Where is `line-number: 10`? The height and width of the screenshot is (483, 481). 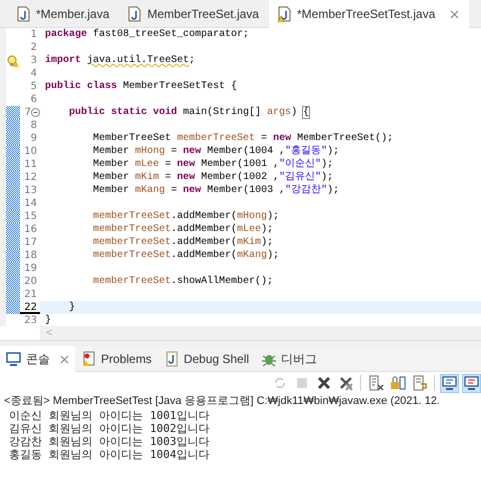
line-number: 10 is located at coordinates (30, 151).